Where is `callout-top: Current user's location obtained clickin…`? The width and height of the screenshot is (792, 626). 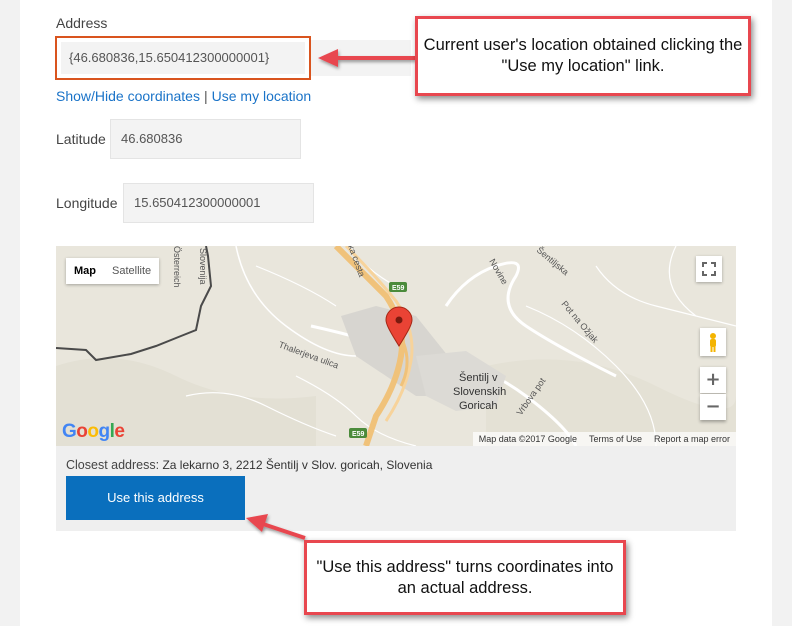 callout-top: Current user's location obtained clickin… is located at coordinates (583, 56).